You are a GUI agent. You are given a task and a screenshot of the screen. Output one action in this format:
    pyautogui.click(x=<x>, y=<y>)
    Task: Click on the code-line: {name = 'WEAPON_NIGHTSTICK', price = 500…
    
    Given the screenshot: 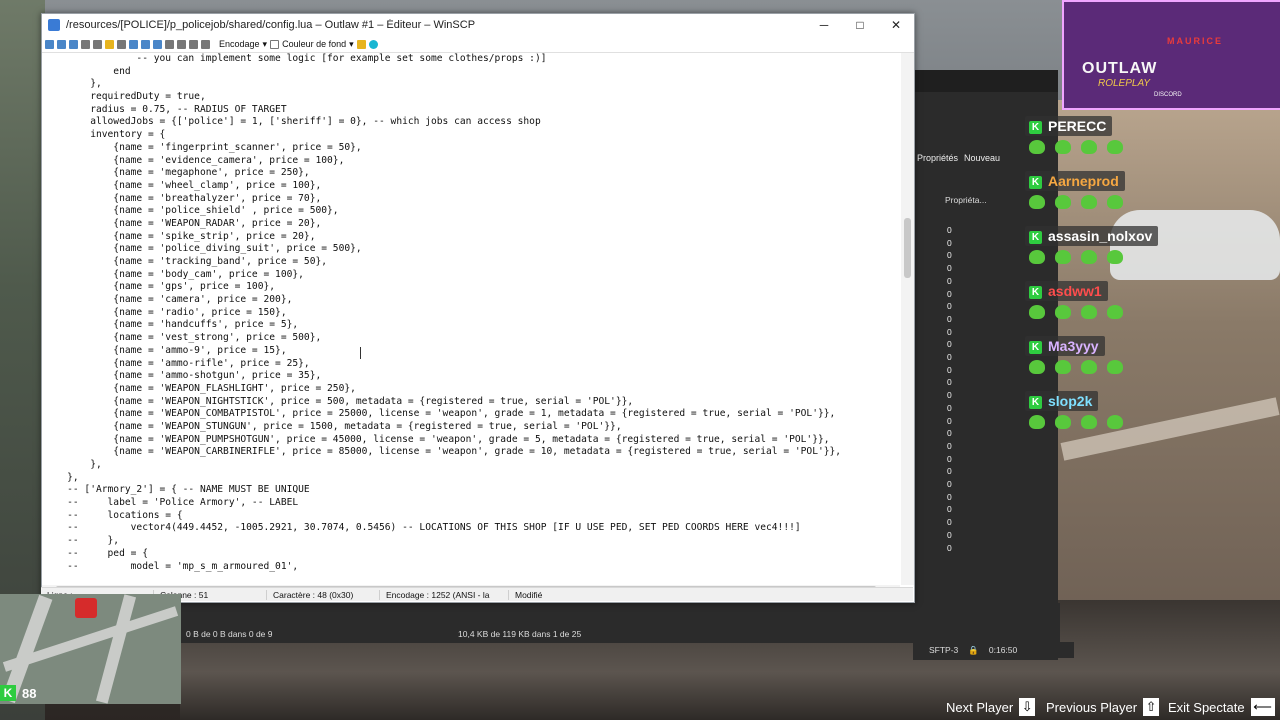 What is the action you would take?
    pyautogui.click(x=471, y=402)
    